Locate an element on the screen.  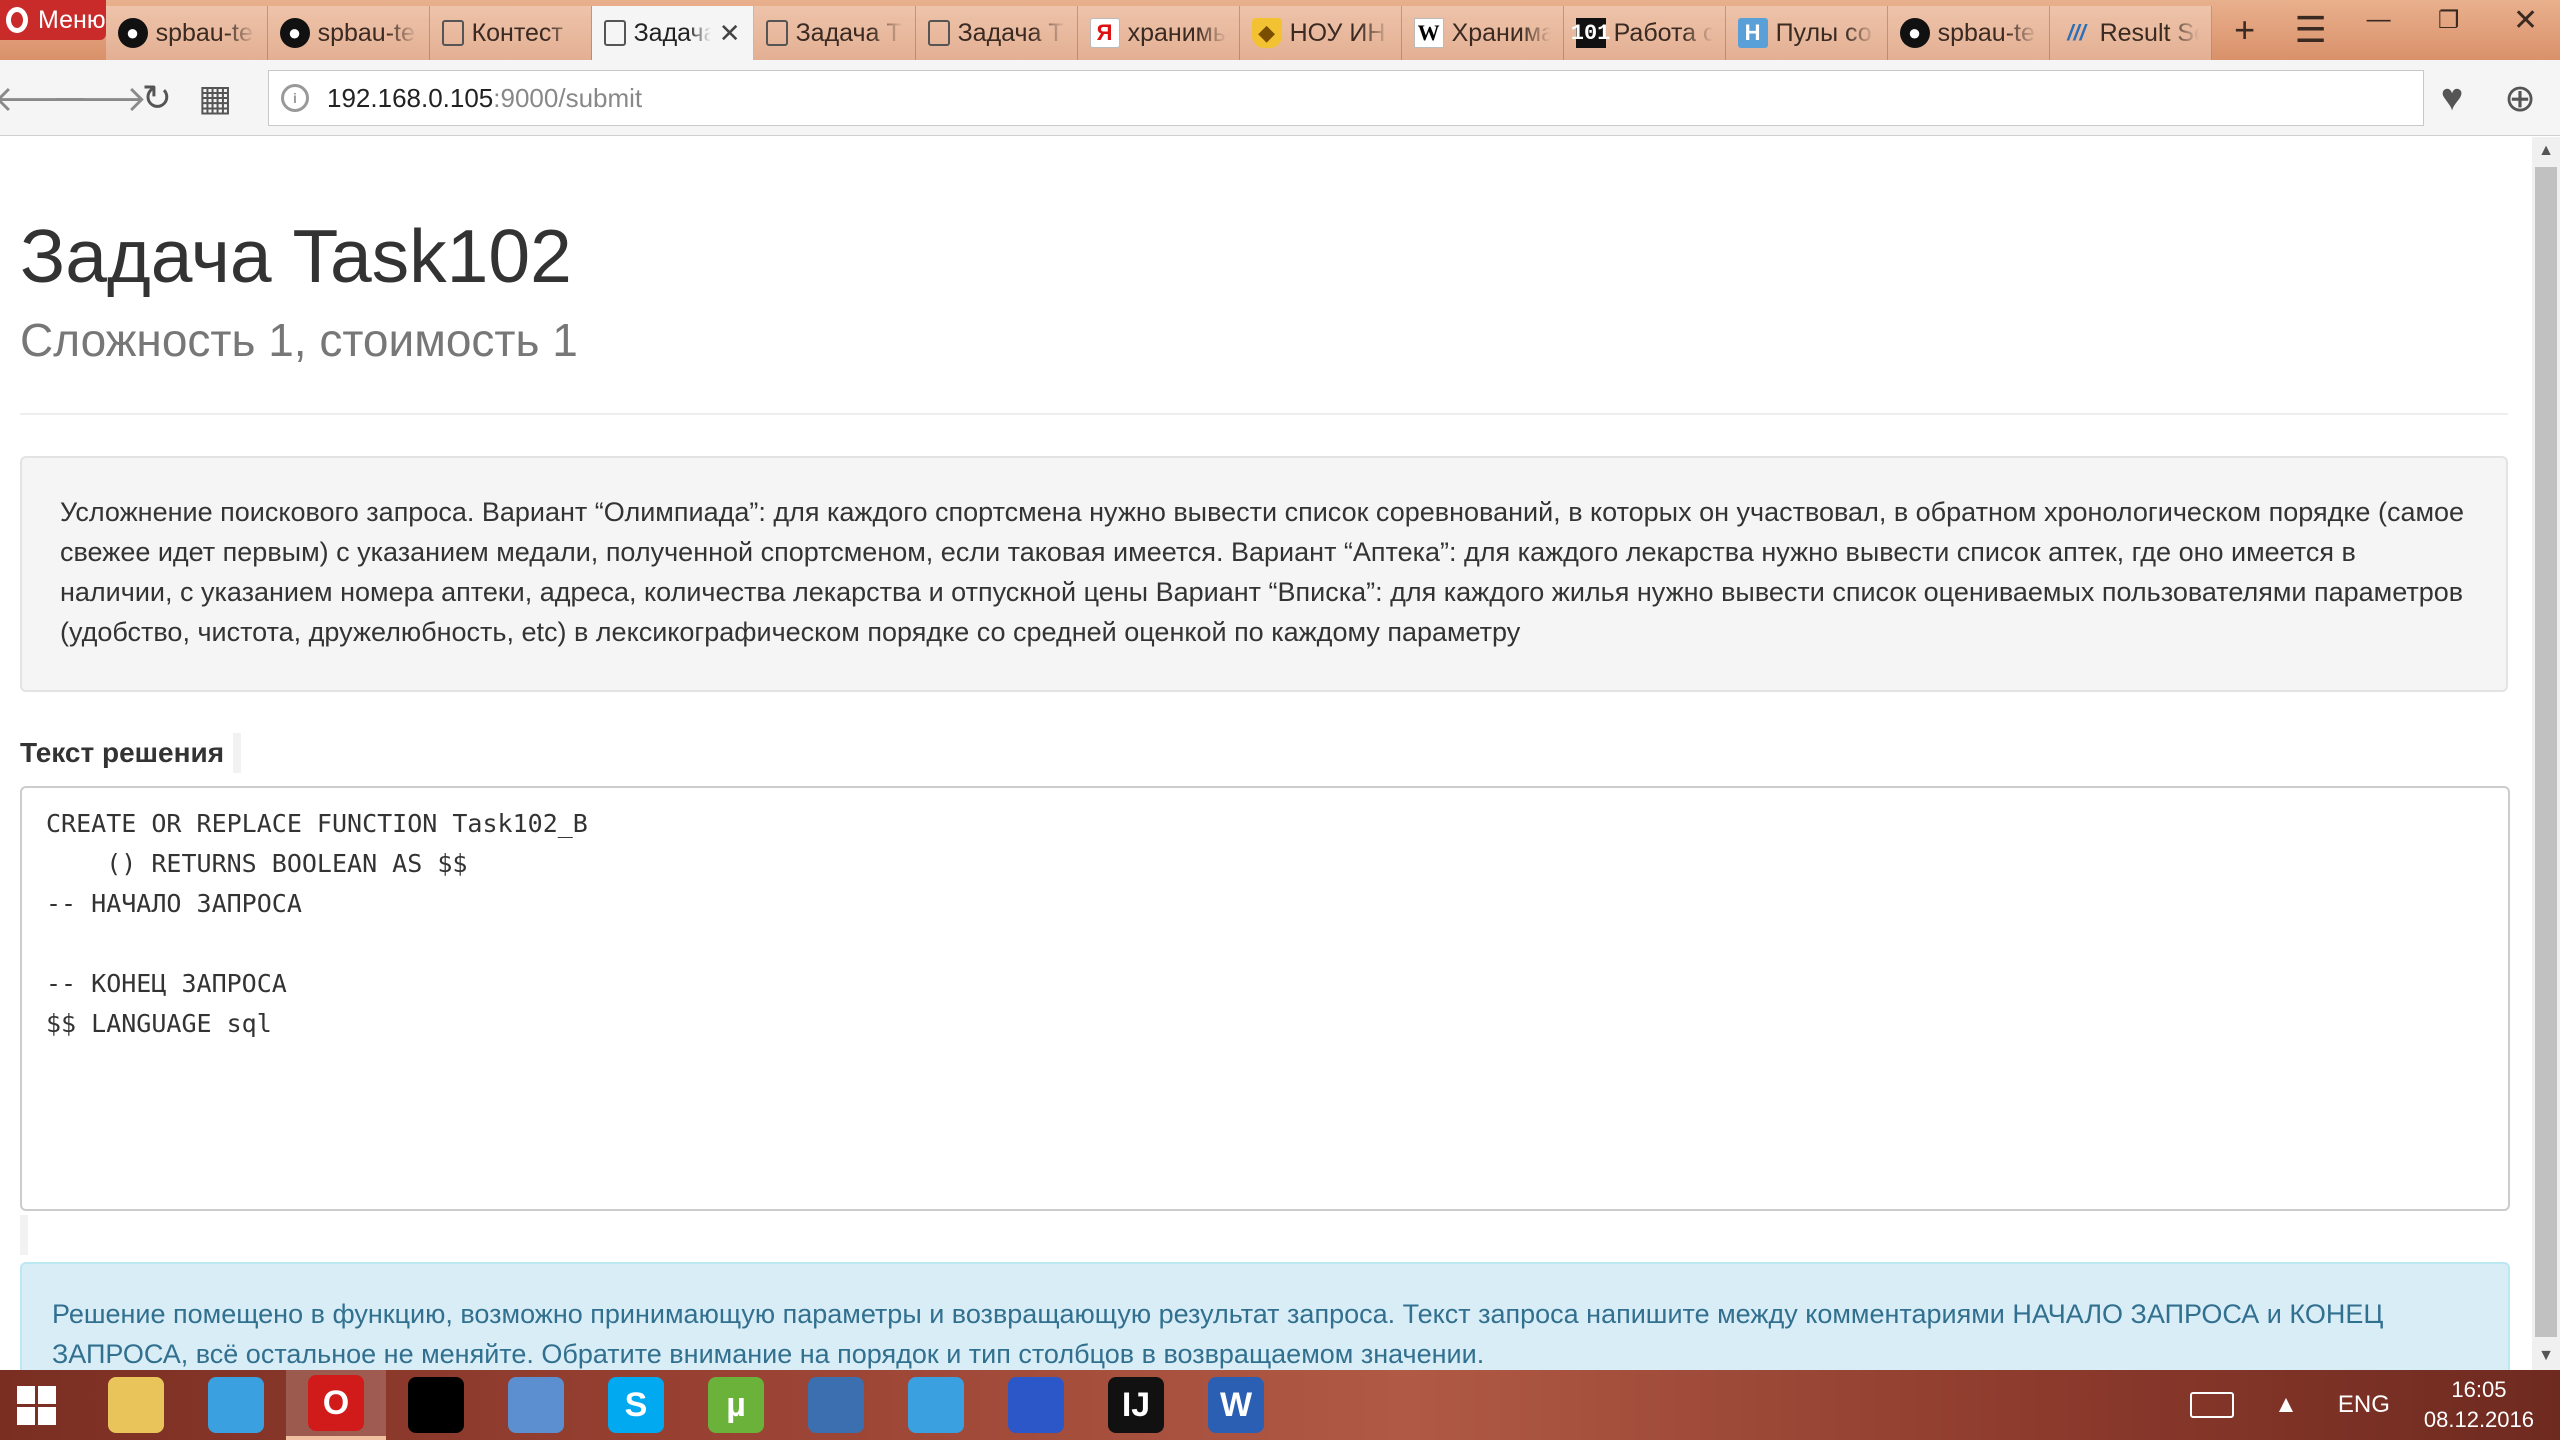
shield-icon: ◆ is located at coordinates (1266, 33).